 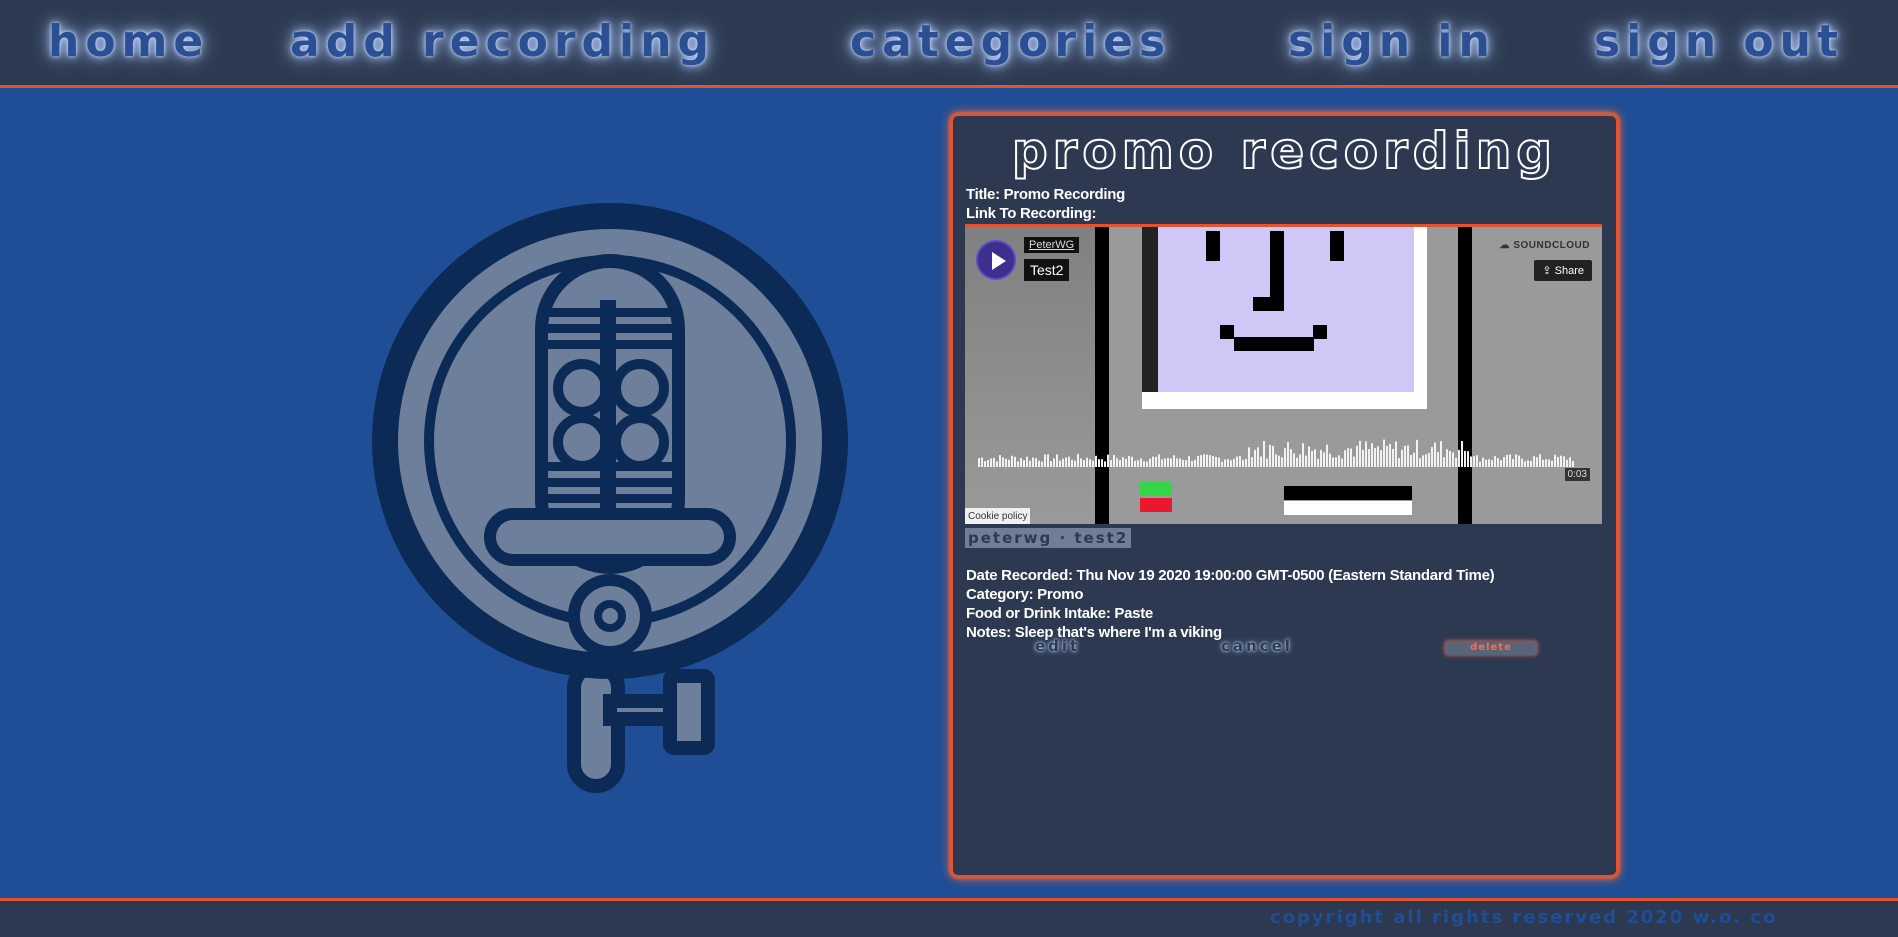 I want to click on recording-title-line: Title: Promo Recording, so click(x=1045, y=194).